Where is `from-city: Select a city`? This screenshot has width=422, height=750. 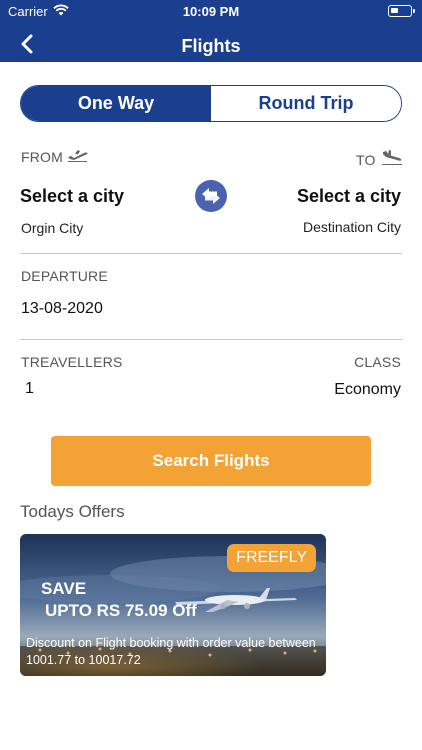
from-city: Select a city is located at coordinates (72, 196).